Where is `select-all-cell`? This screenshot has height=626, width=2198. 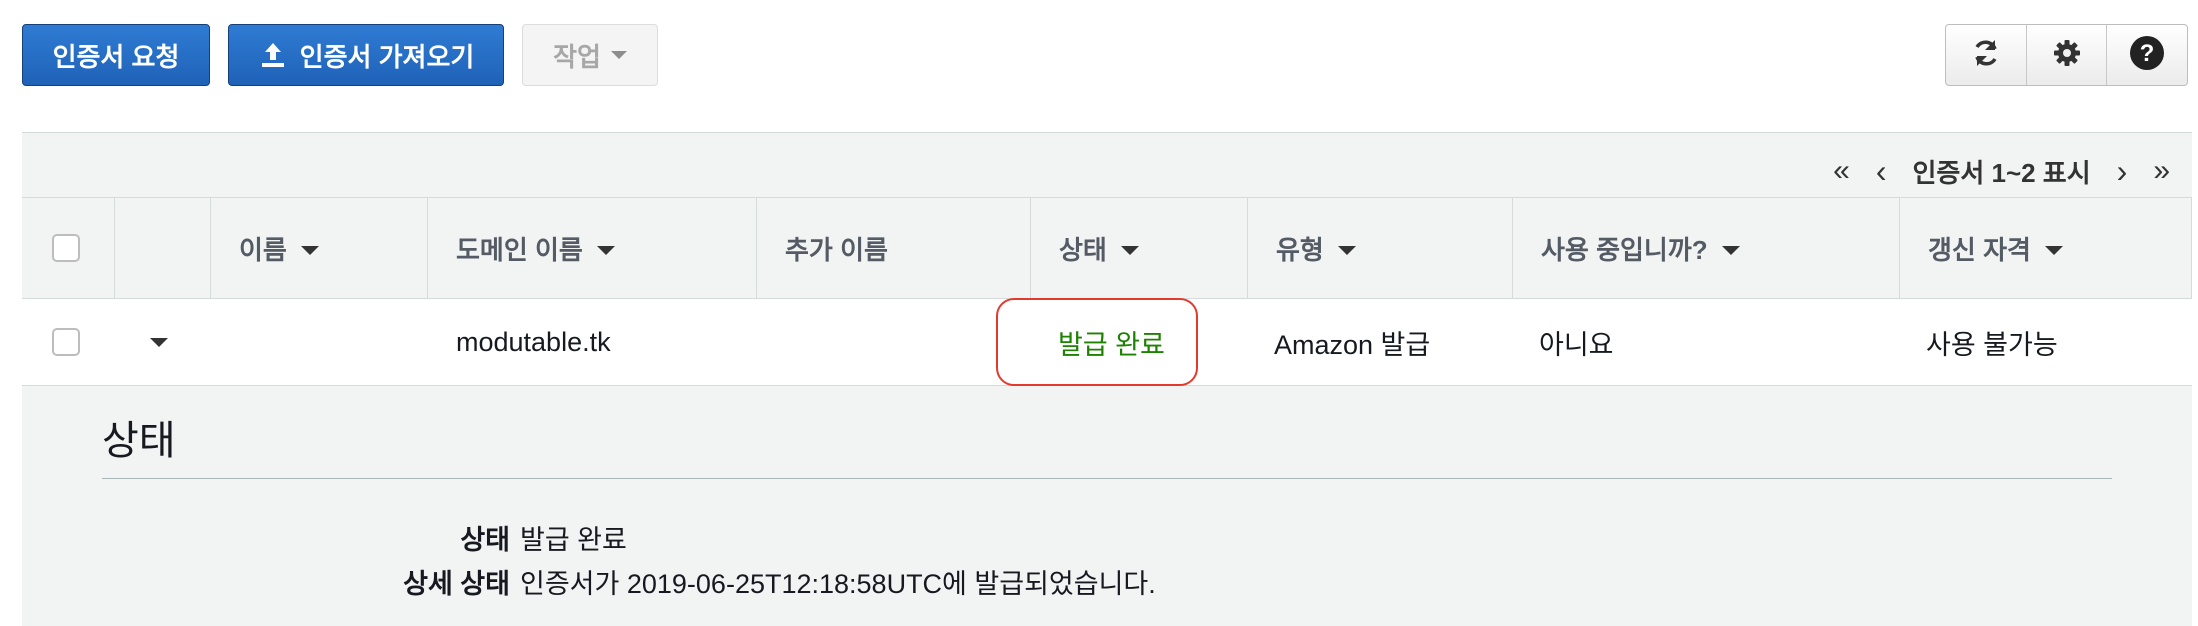
select-all-cell is located at coordinates (68, 248).